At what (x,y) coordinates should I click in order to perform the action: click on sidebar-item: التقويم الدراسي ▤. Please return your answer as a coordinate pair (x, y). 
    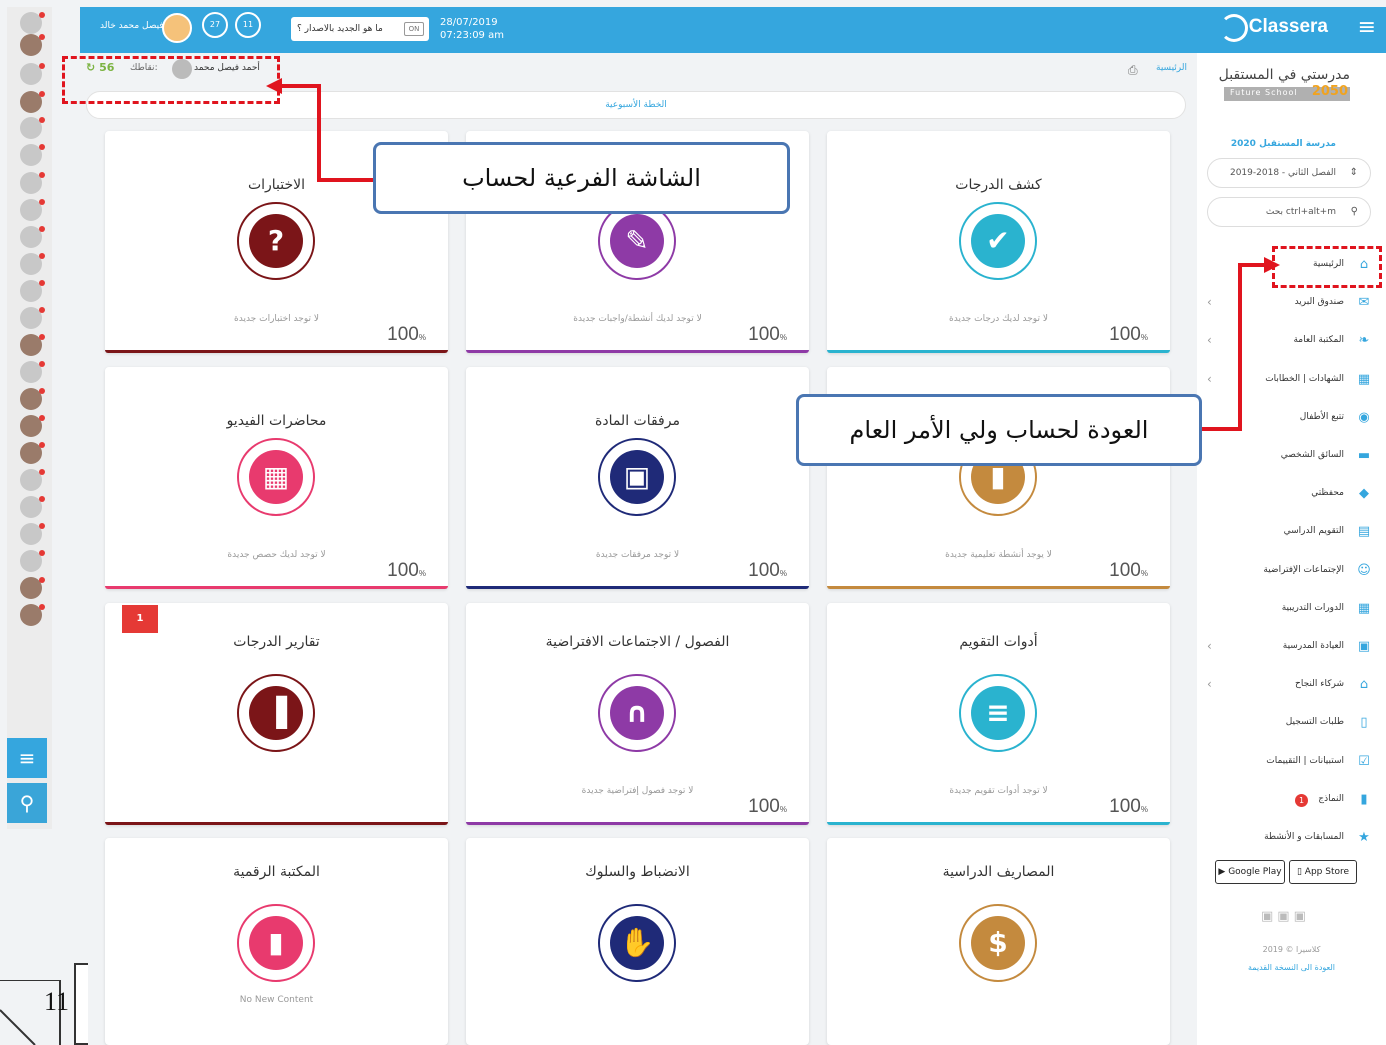
    Looking at the image, I should click on (1291, 533).